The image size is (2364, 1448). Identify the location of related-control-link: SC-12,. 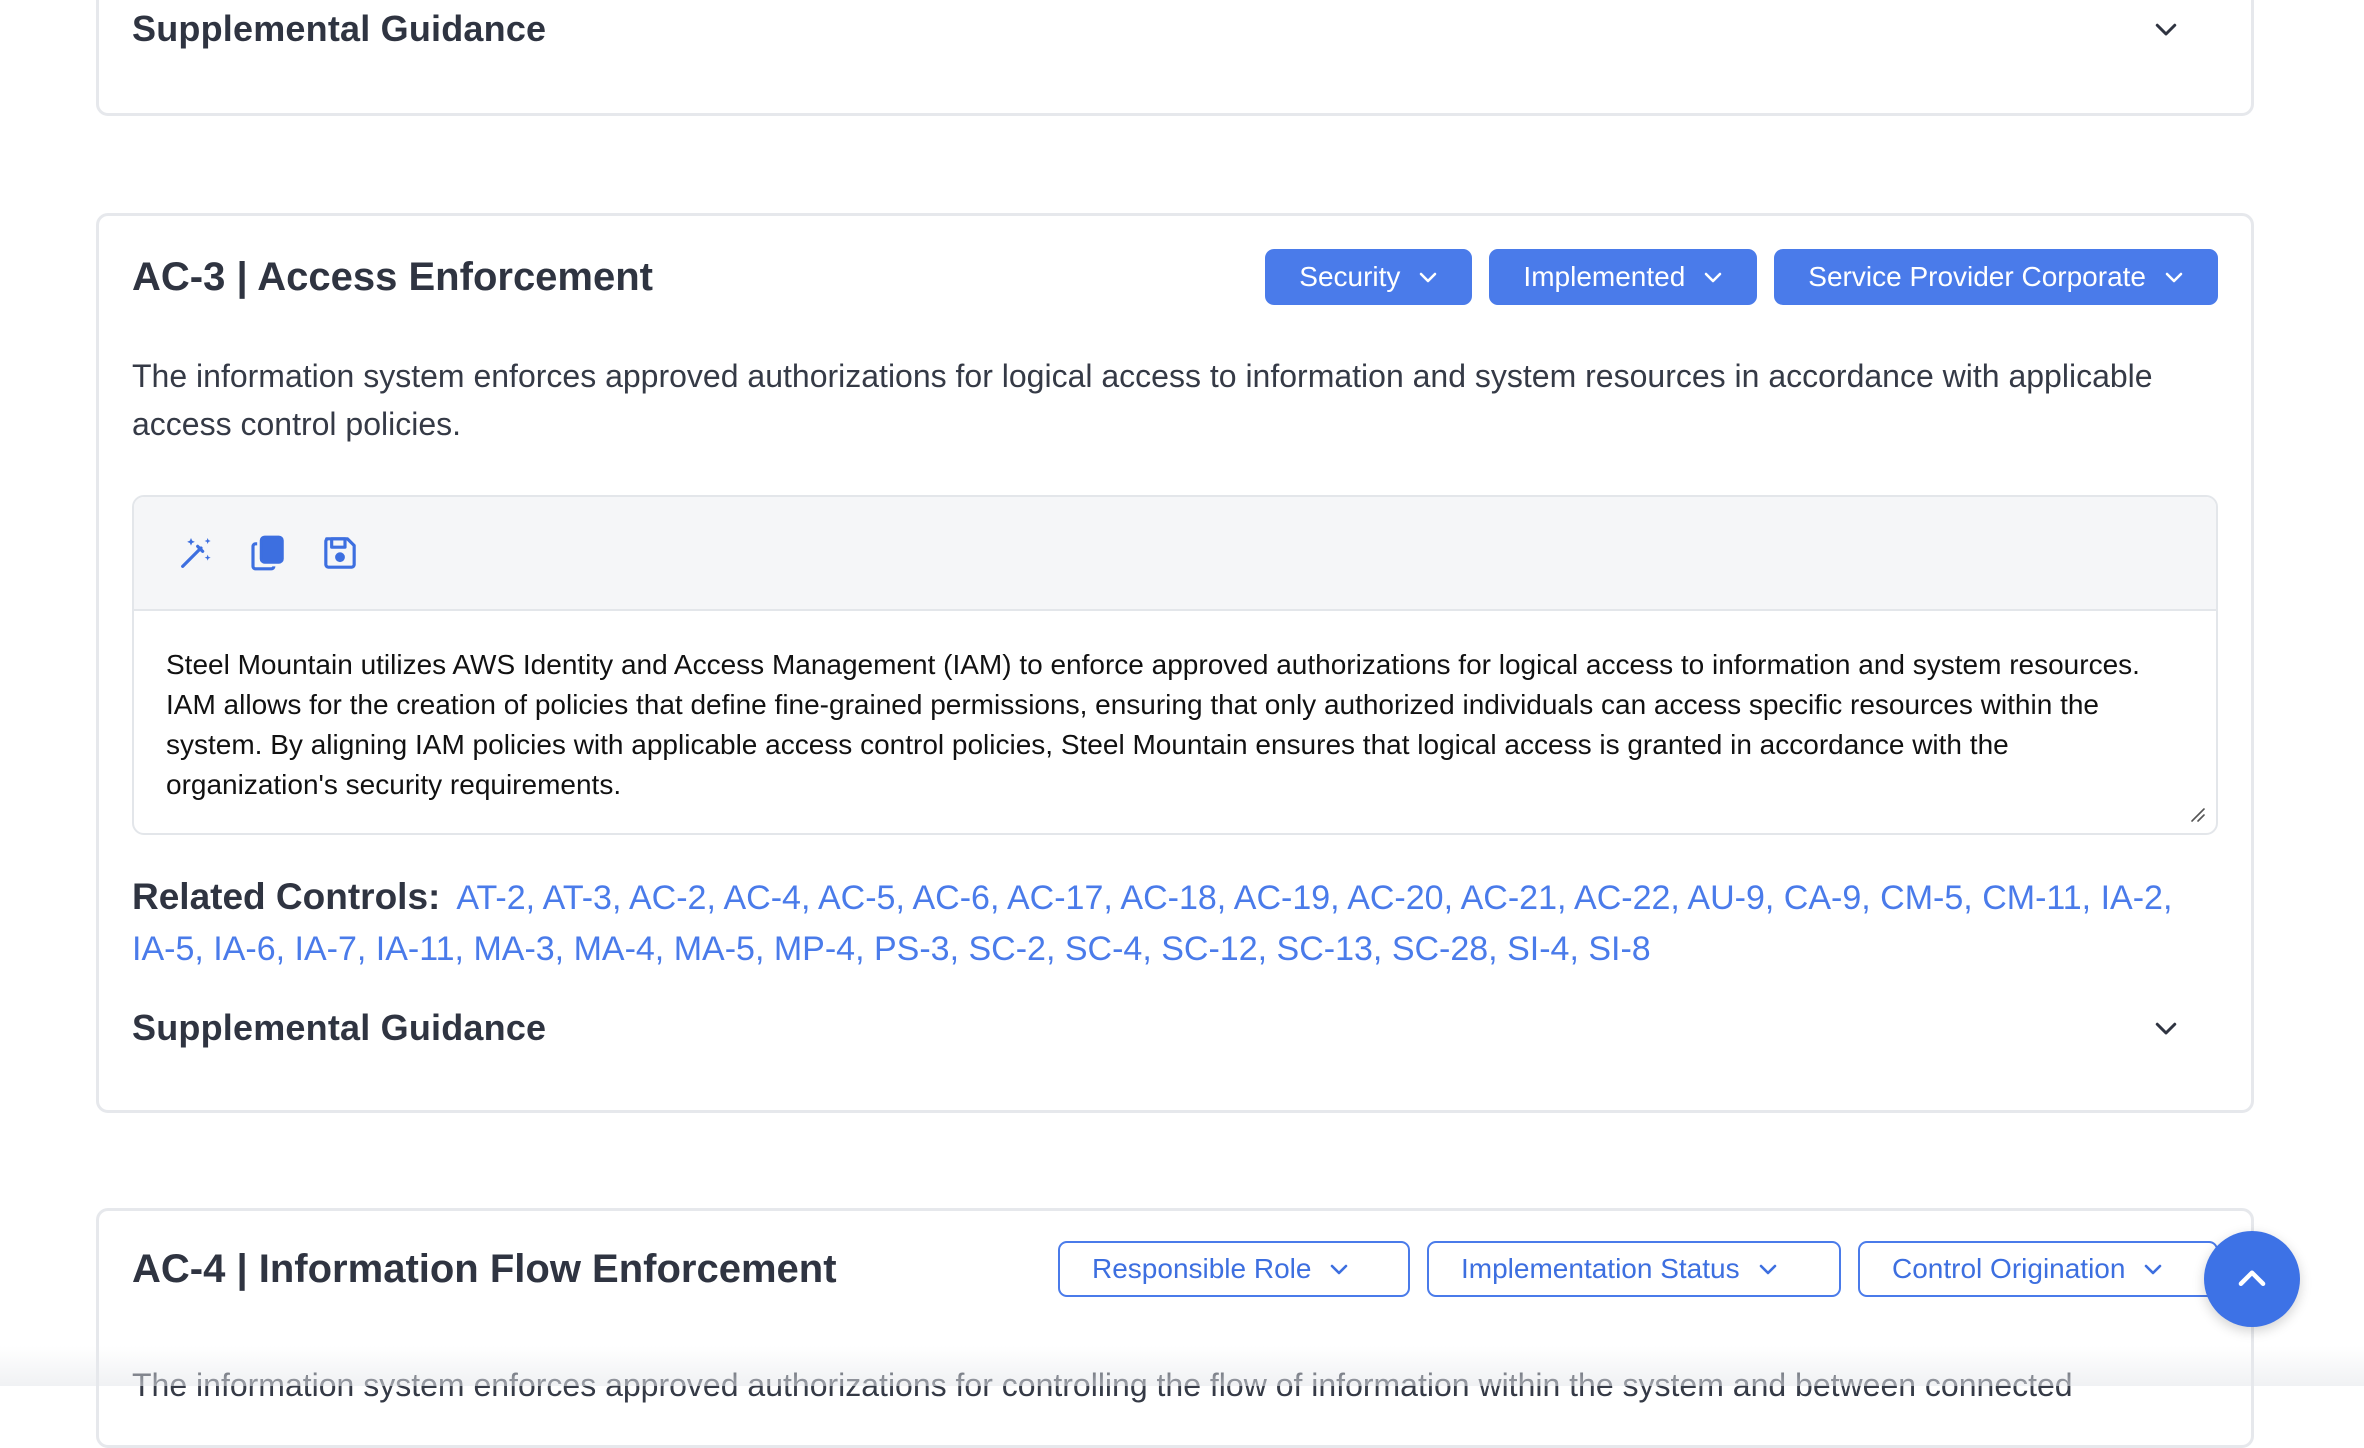
(1214, 949).